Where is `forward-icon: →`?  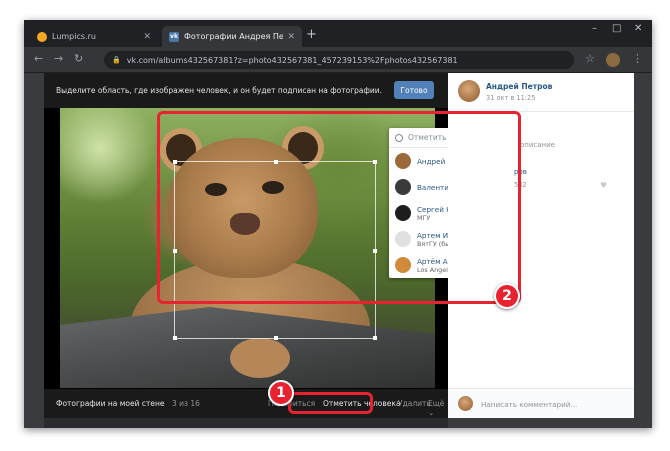 forward-icon: → is located at coordinates (58, 58).